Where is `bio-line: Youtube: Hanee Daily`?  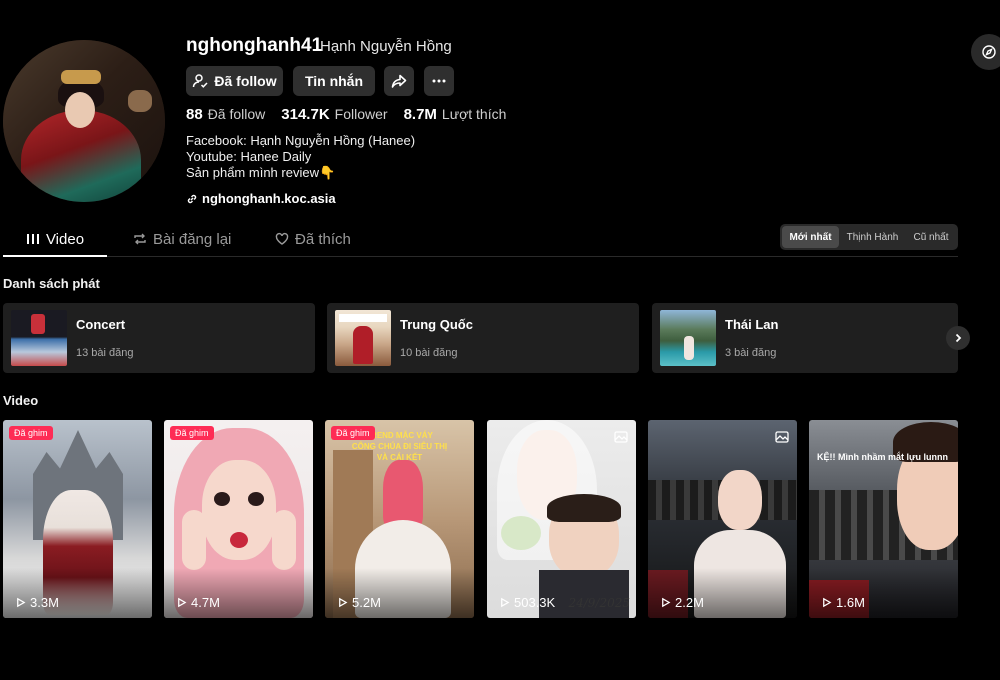 bio-line: Youtube: Hanee Daily is located at coordinates (249, 156).